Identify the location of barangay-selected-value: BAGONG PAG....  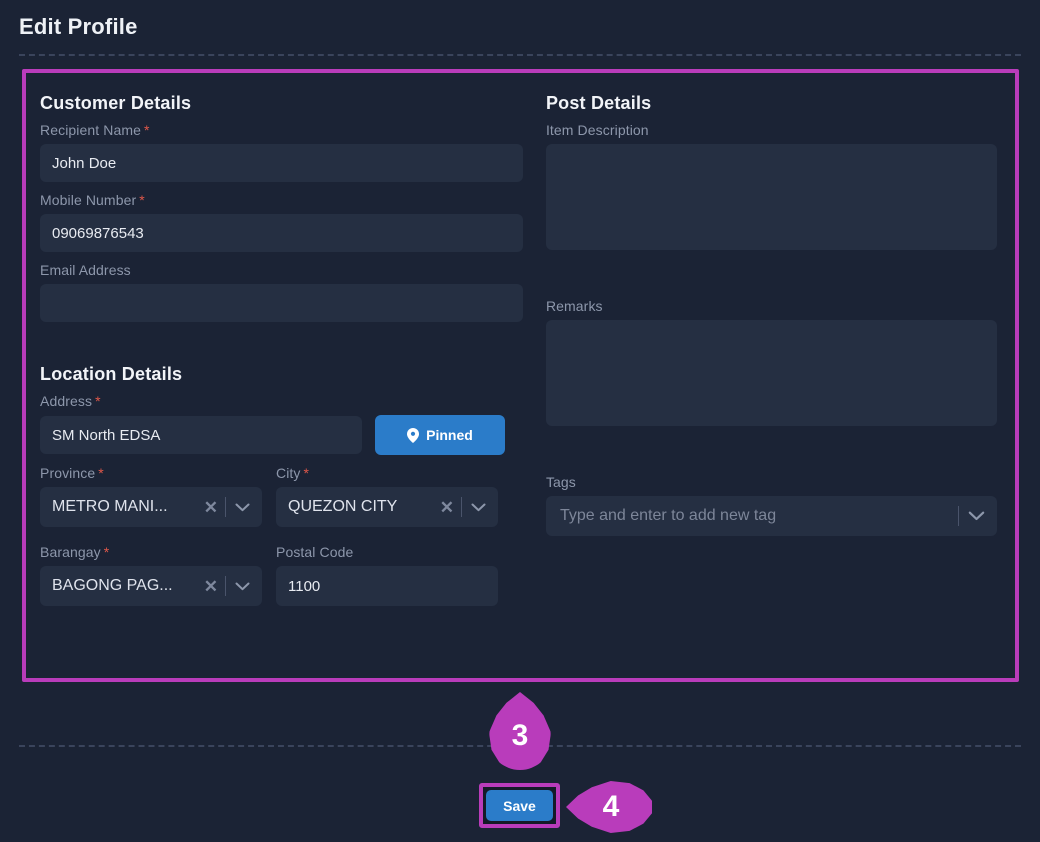
(112, 585).